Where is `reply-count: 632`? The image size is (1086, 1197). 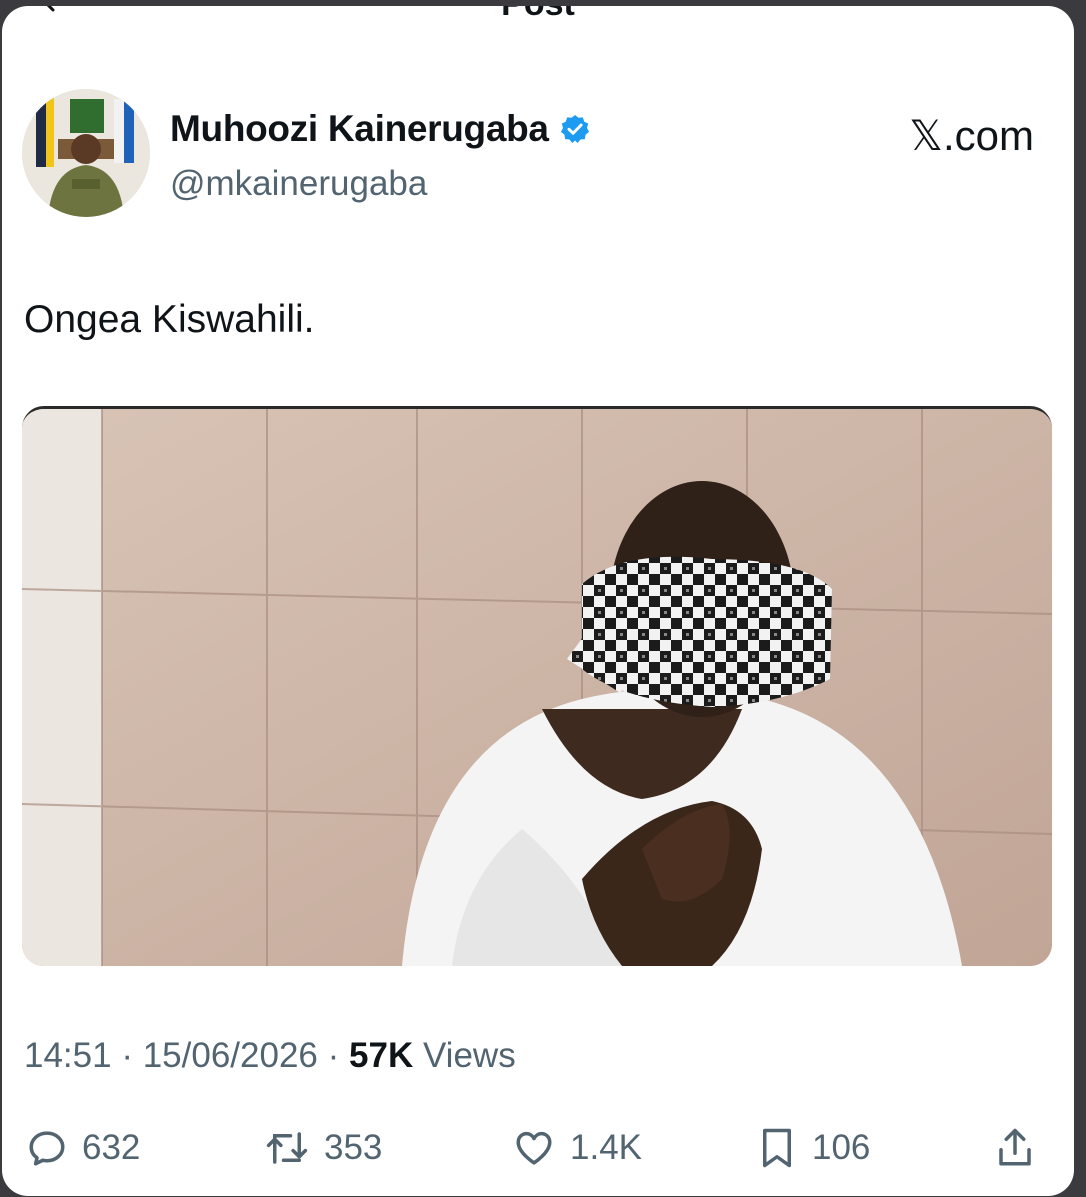 reply-count: 632 is located at coordinates (111, 1147).